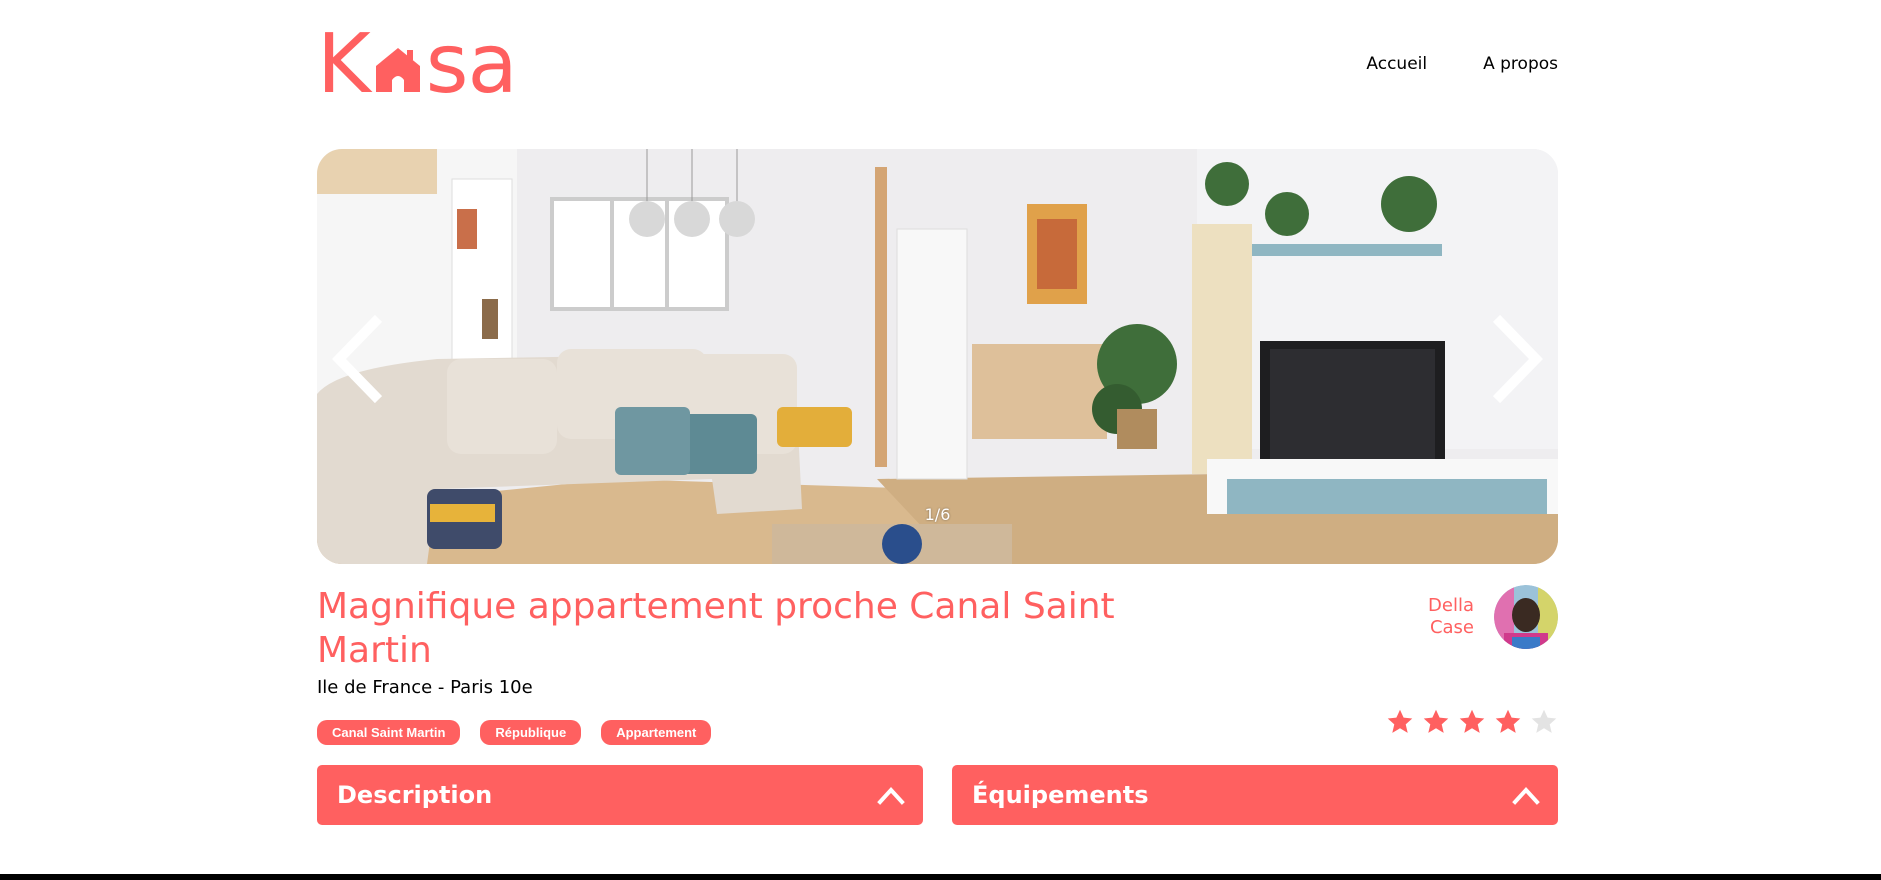 This screenshot has width=1881, height=880. What do you see at coordinates (937, 514) in the screenshot?
I see `carousel-counter: 1/6` at bounding box center [937, 514].